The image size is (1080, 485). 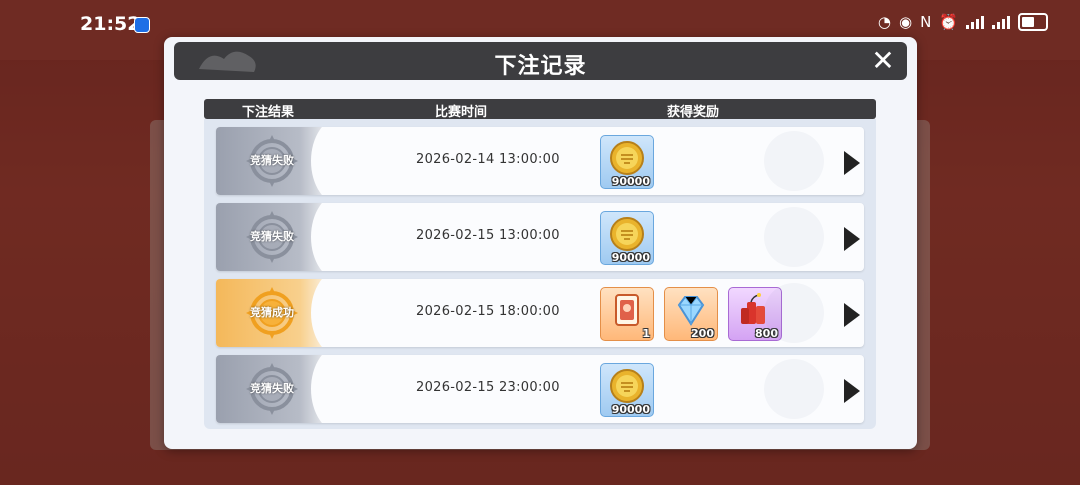 What do you see at coordinates (488, 311) in the screenshot?
I see `match-time: 2026-02-15 18:00:00` at bounding box center [488, 311].